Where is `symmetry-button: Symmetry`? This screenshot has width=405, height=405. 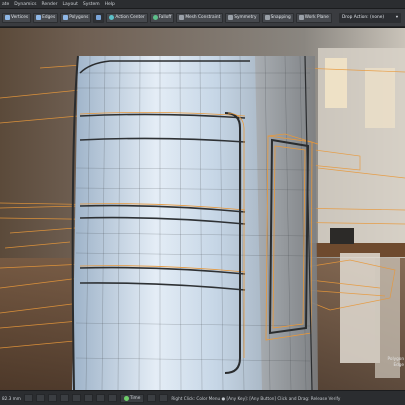 symmetry-button: Symmetry is located at coordinates (242, 17).